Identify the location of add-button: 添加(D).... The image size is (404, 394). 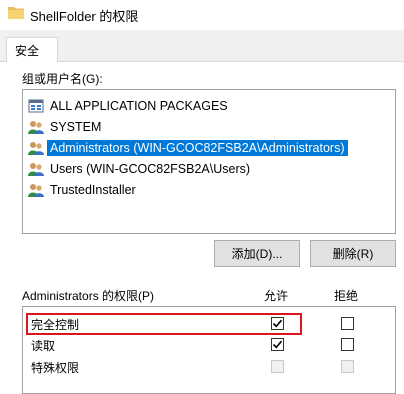
(257, 253).